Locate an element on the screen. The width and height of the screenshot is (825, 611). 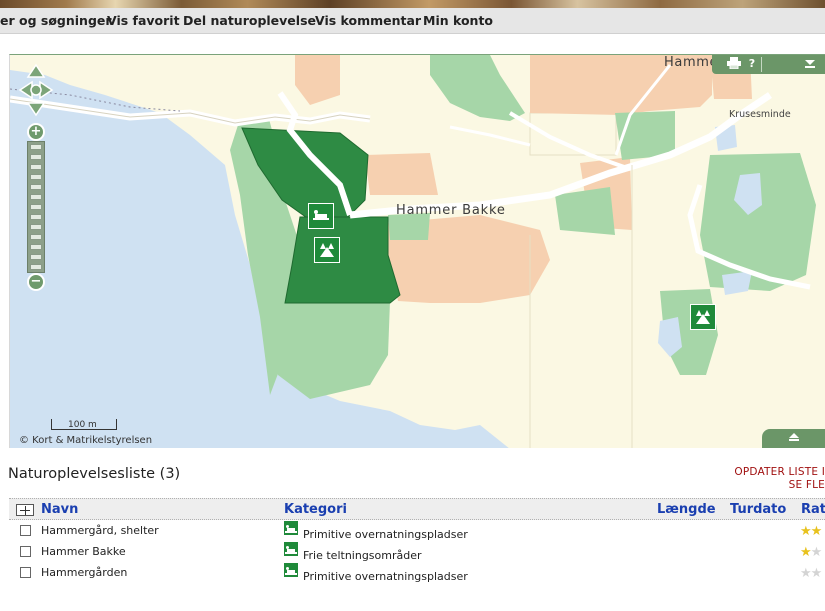
chevron-down-icon is located at coordinates (810, 64).